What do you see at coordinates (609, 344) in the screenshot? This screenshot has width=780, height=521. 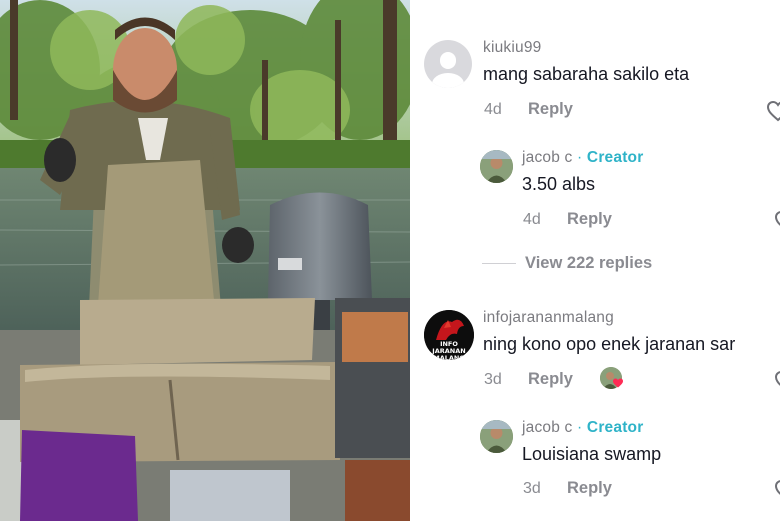 I see `comment-text: ning kono opo enek jaranan sar` at bounding box center [609, 344].